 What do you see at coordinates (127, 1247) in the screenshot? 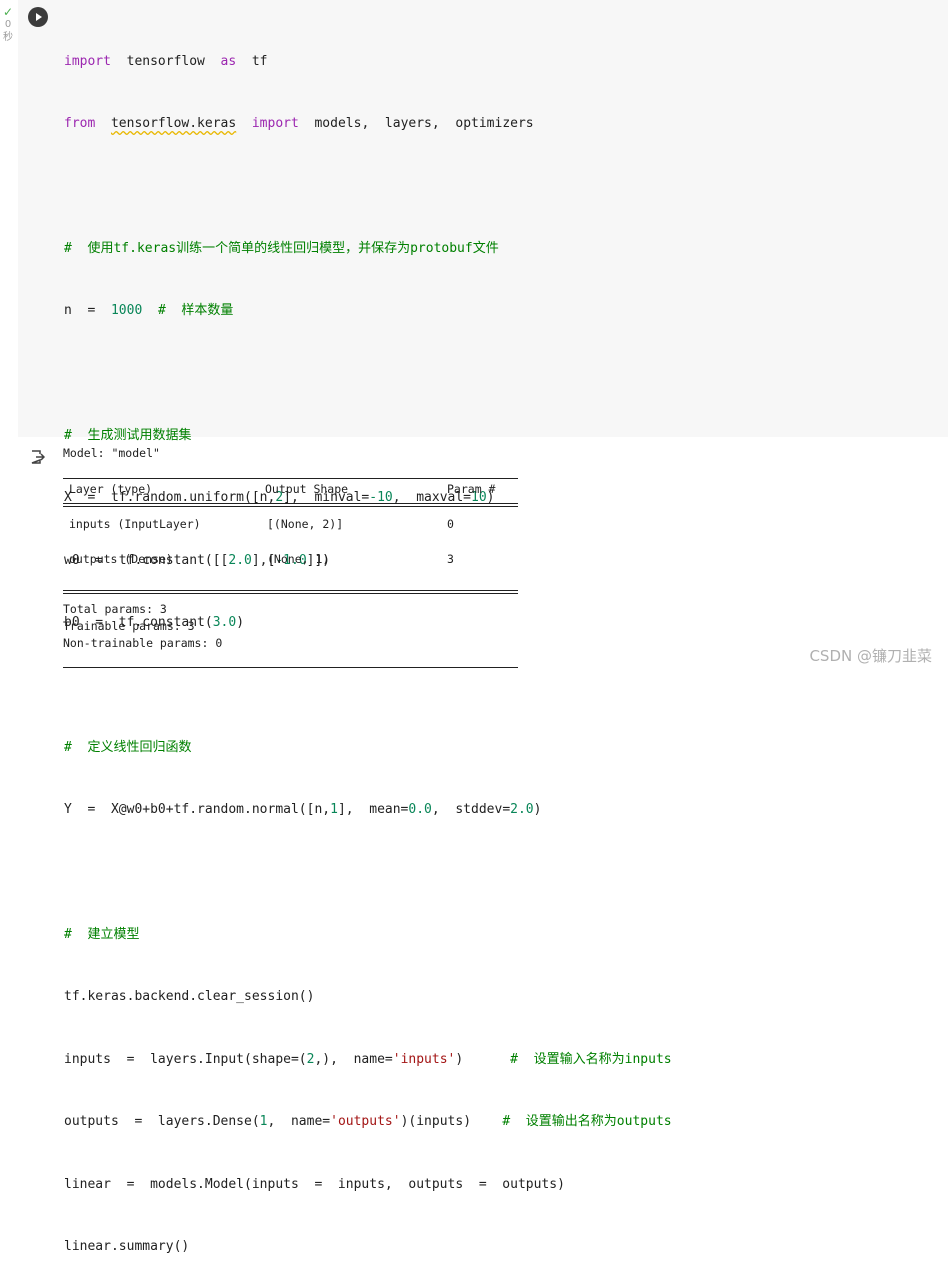
I see `code-line-19: linear.summary()` at bounding box center [127, 1247].